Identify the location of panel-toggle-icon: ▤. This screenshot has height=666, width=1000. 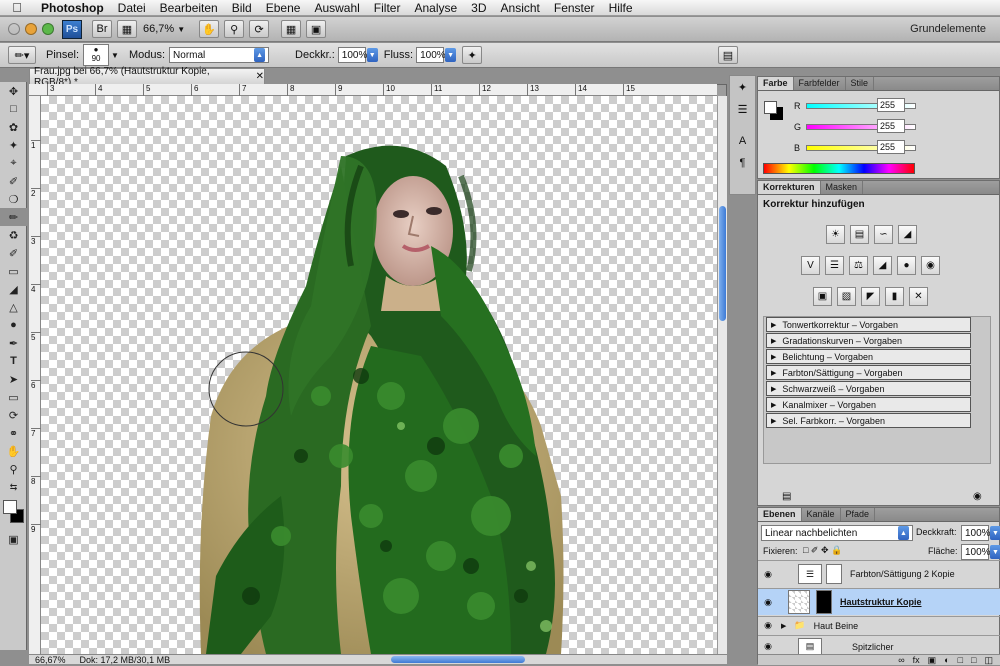
(728, 55).